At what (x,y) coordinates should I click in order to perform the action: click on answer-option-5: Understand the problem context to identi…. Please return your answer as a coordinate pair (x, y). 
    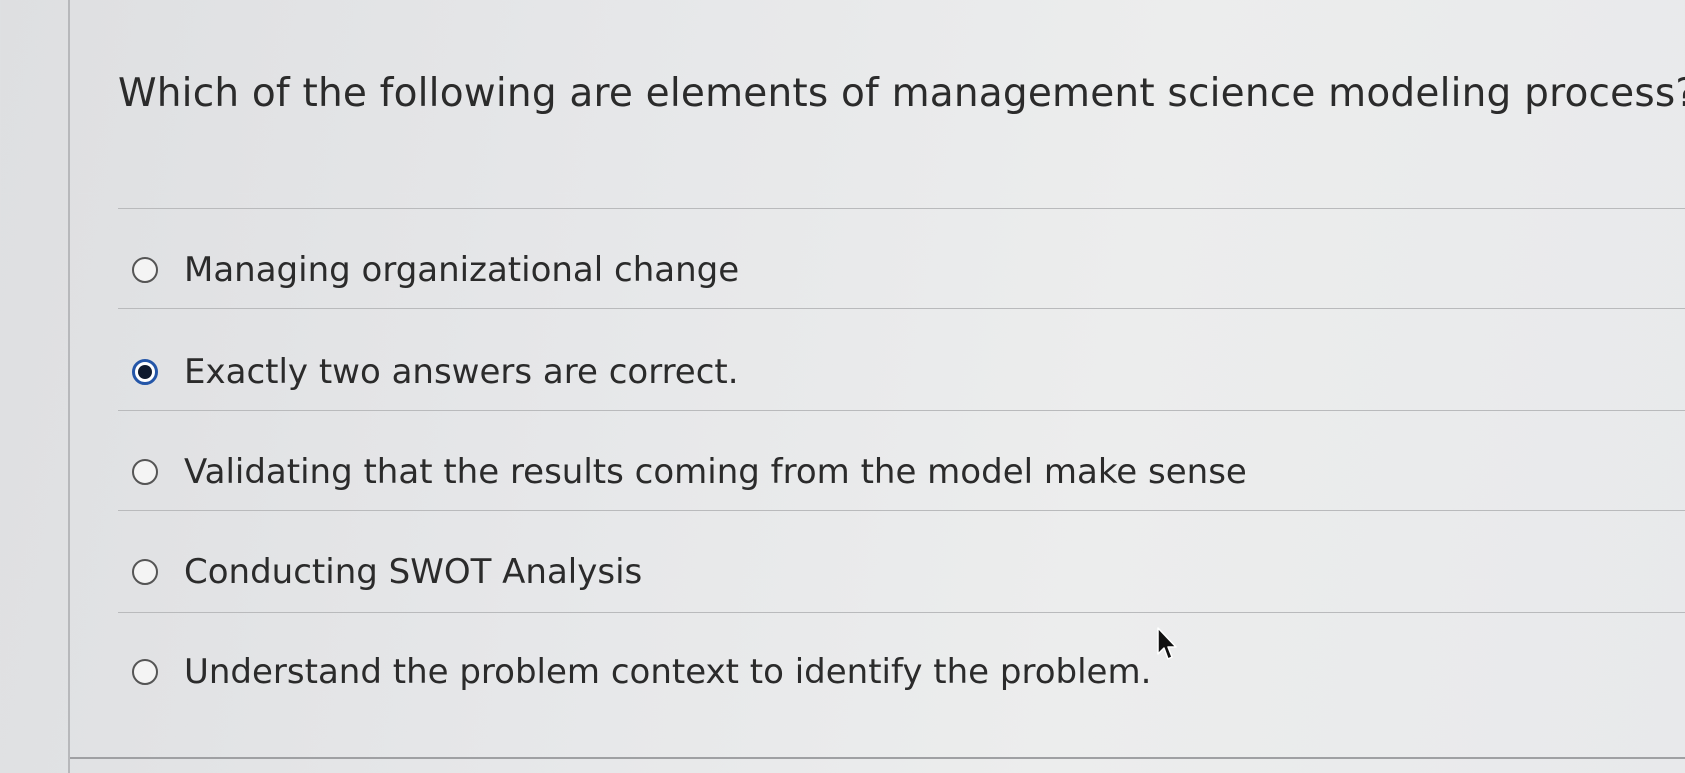
    Looking at the image, I should click on (641, 672).